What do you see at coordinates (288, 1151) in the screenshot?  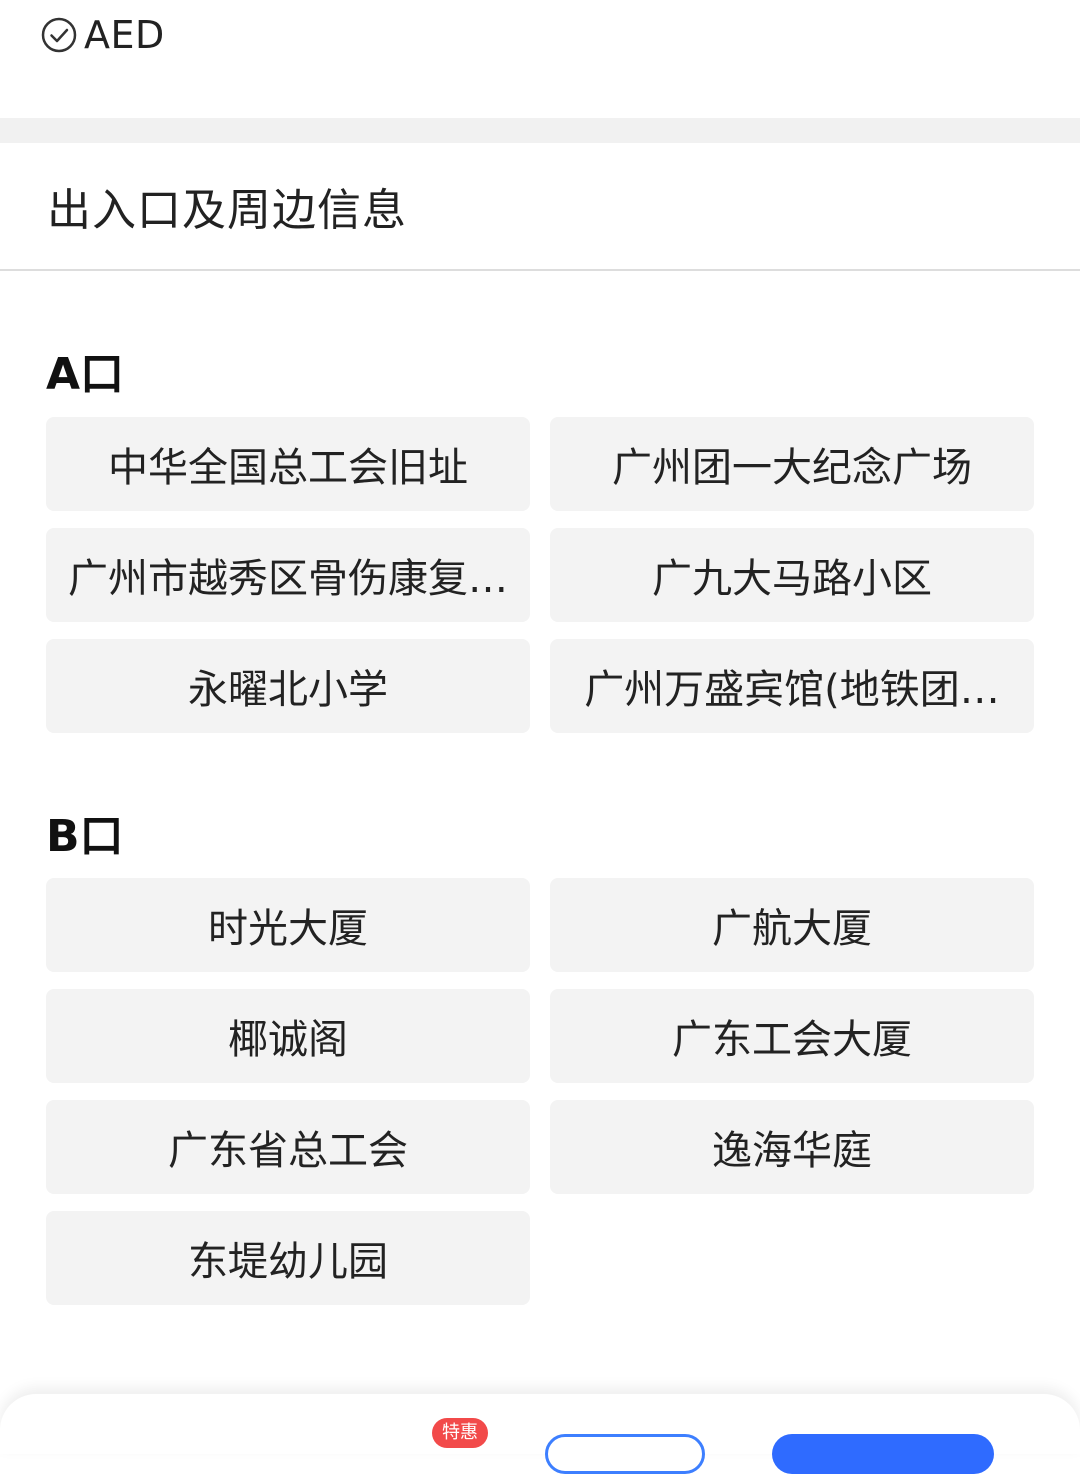 I see `place-chip-label: 广东省总工会` at bounding box center [288, 1151].